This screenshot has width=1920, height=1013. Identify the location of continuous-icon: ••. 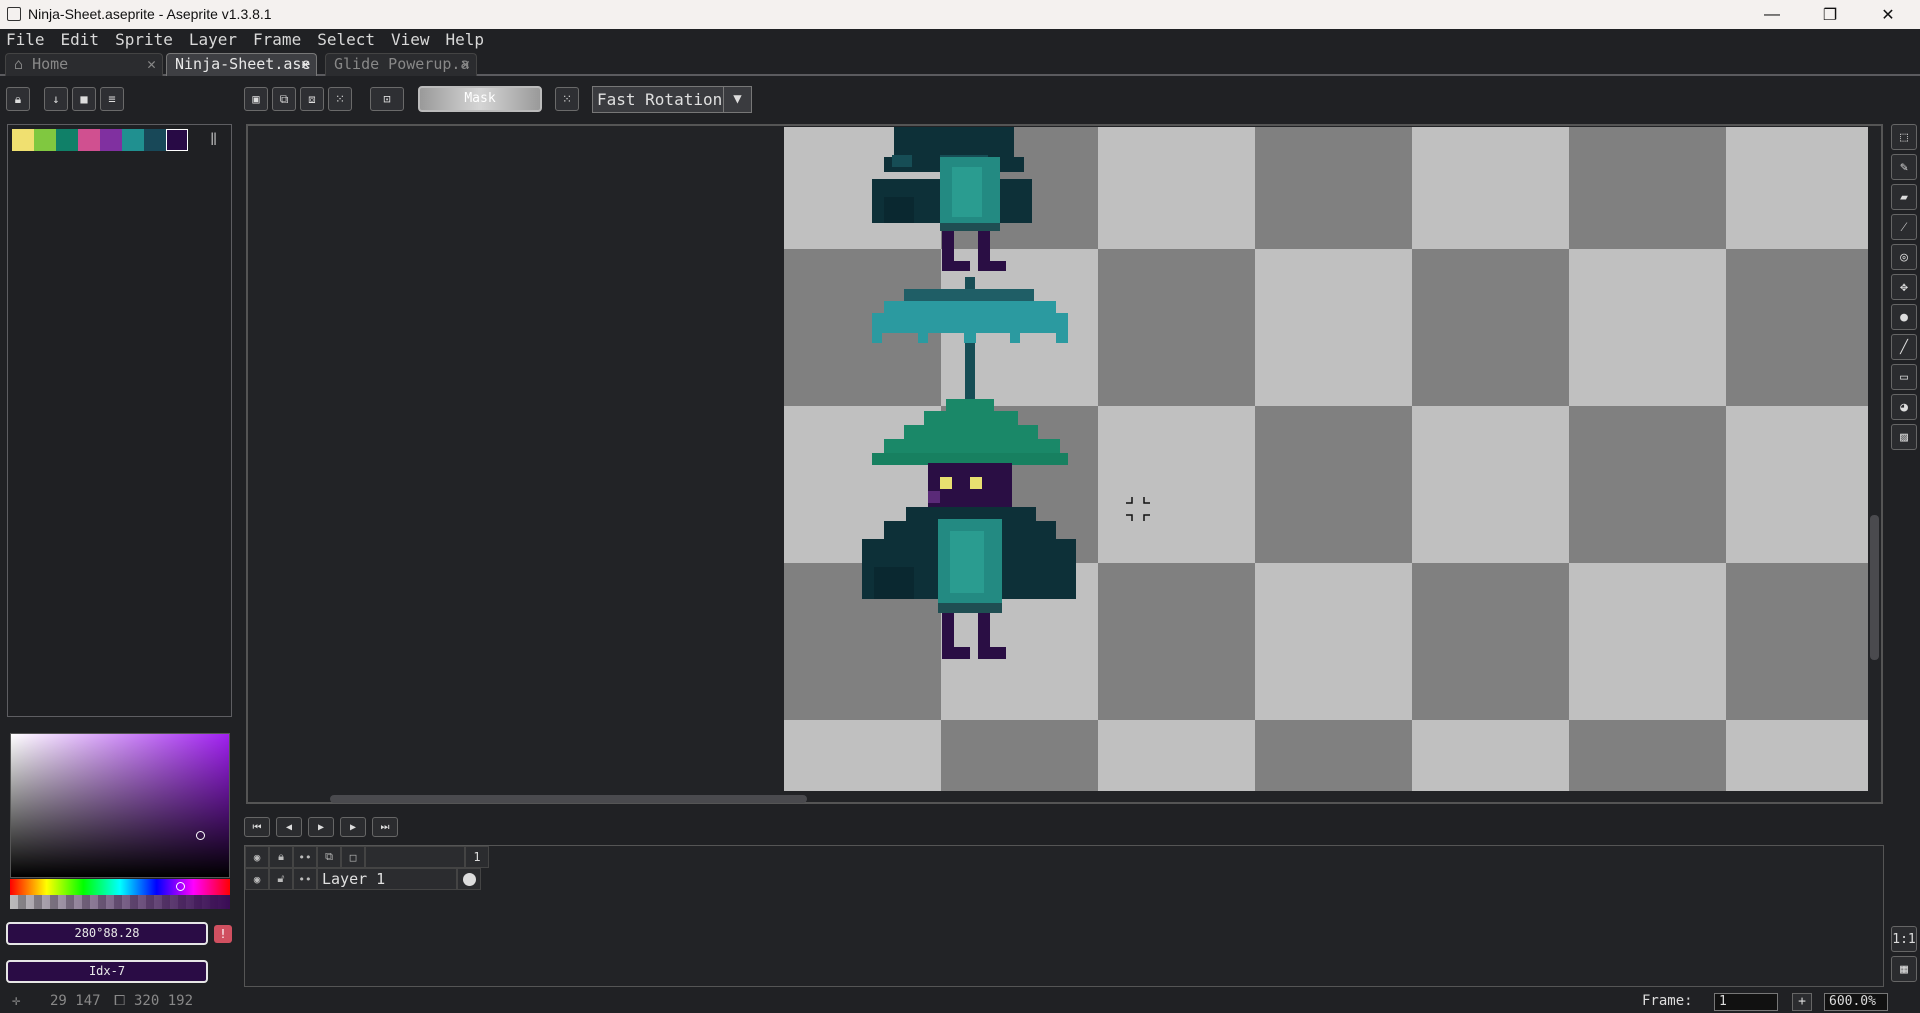
(305, 879).